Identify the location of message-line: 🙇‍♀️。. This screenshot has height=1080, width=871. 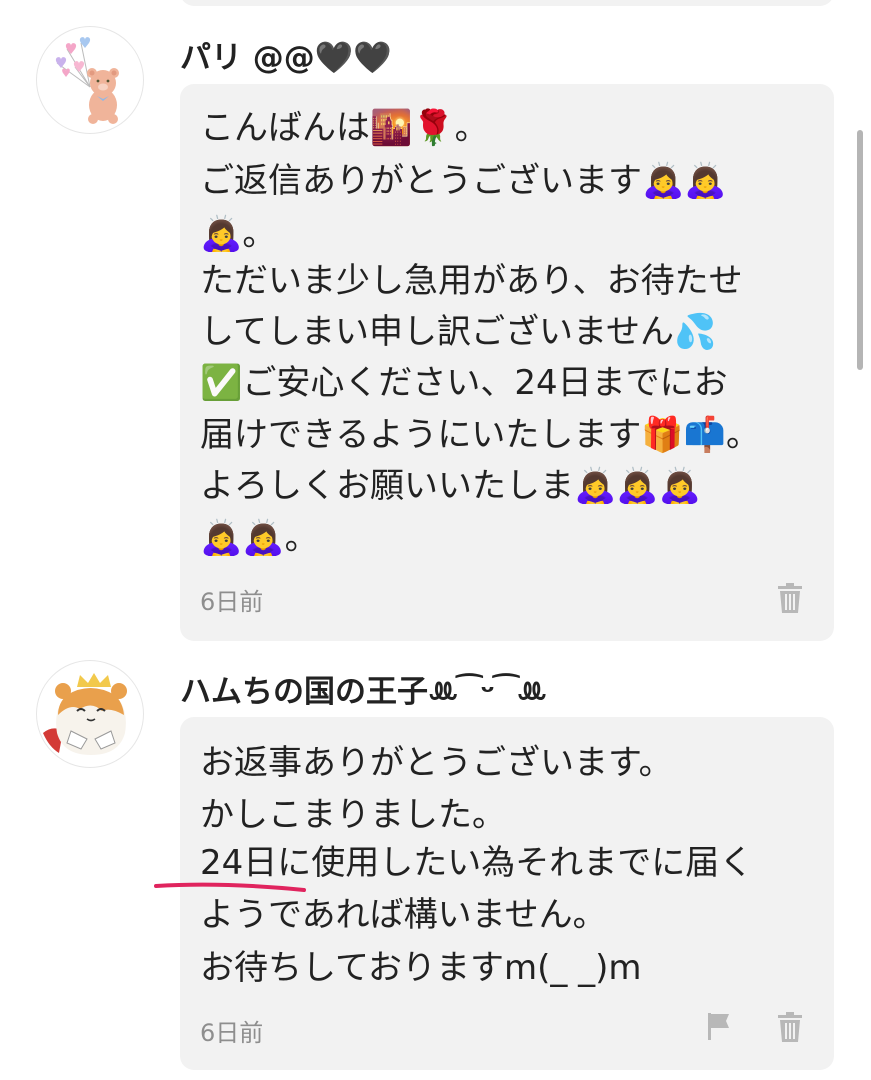
(238, 234).